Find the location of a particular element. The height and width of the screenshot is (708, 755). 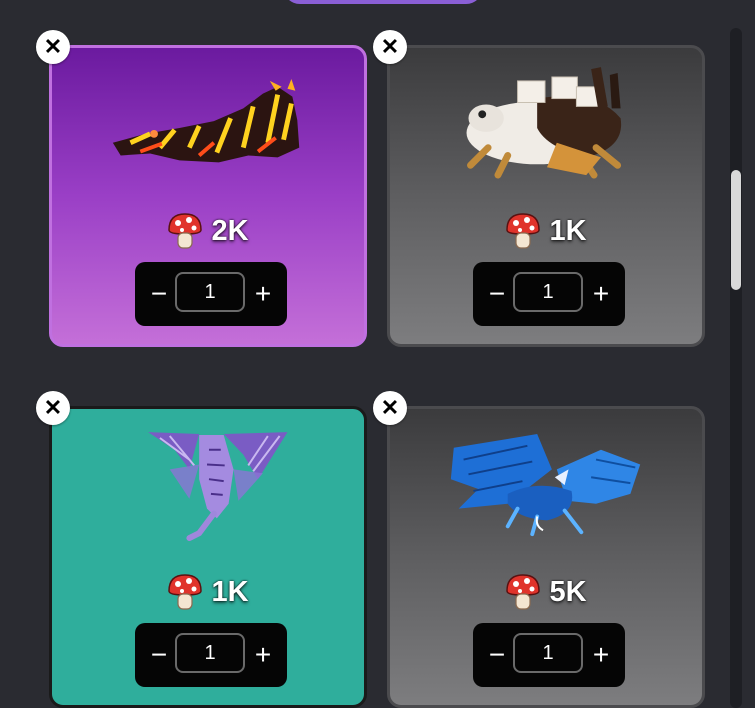

top-tab is located at coordinates (383, 2).